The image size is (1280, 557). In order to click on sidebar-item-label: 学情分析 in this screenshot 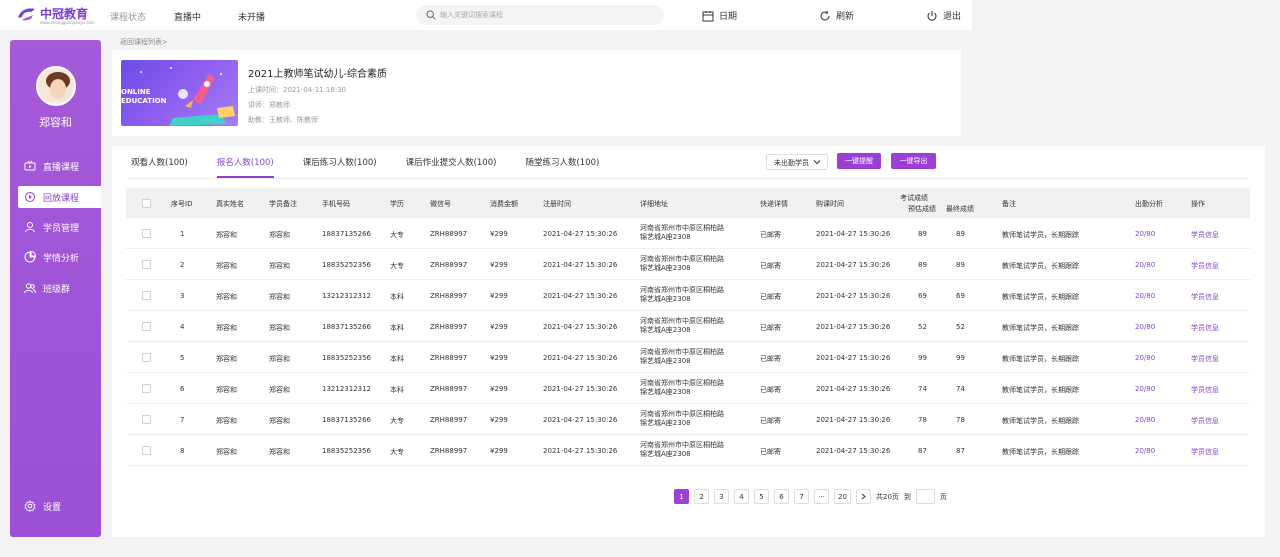, I will do `click(61, 258)`.